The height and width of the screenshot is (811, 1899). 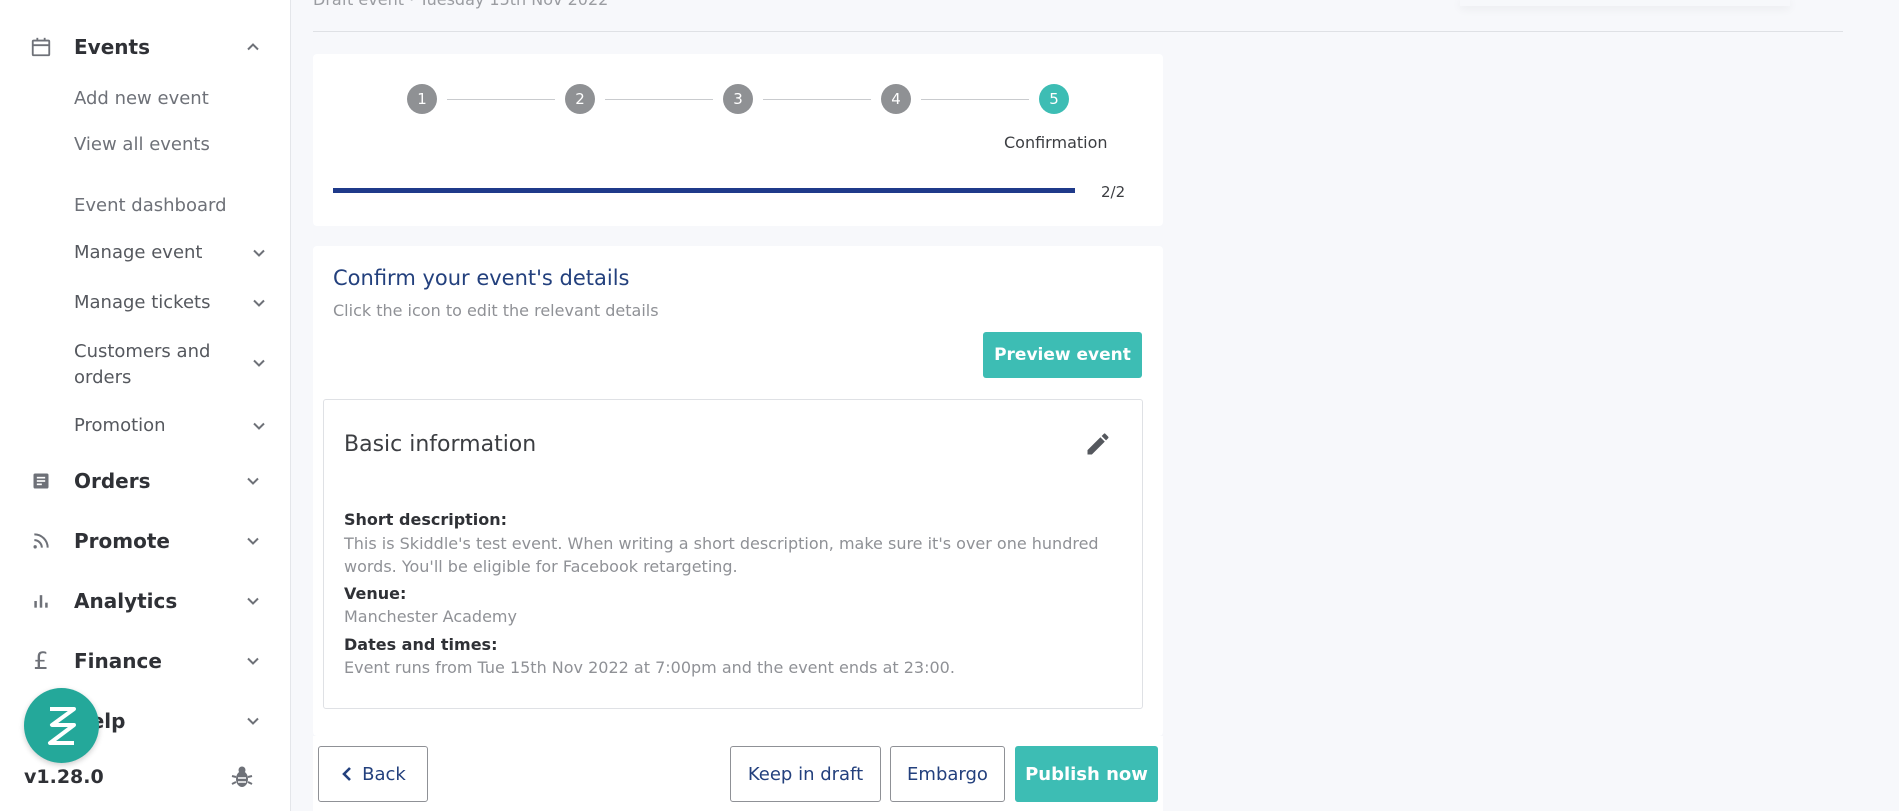 What do you see at coordinates (41, 541) in the screenshot?
I see `rss-icon` at bounding box center [41, 541].